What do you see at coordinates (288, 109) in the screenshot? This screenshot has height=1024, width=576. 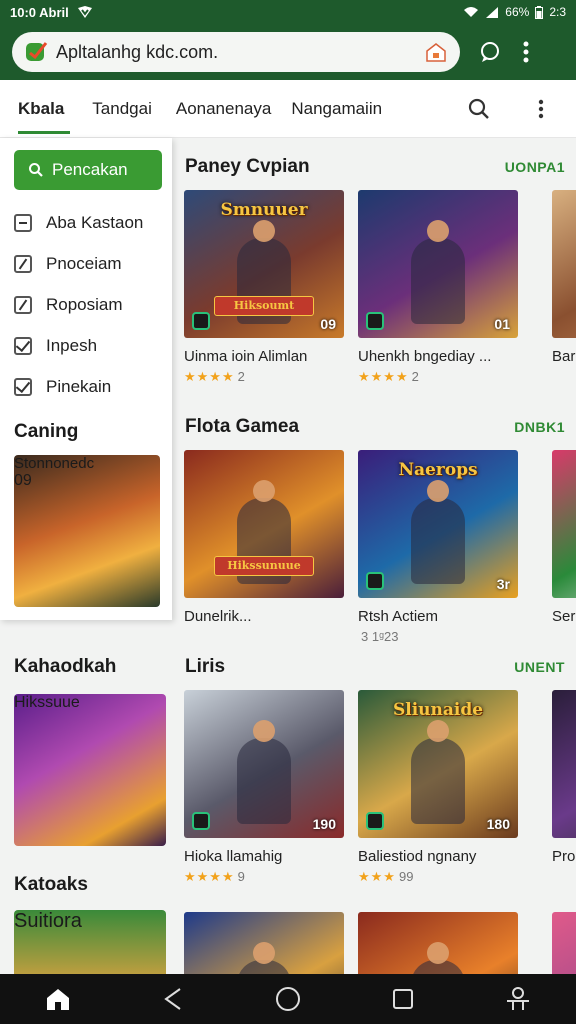 I see `category-tabs: Kbala Tandgai Aonanenaya Nangamaiin` at bounding box center [288, 109].